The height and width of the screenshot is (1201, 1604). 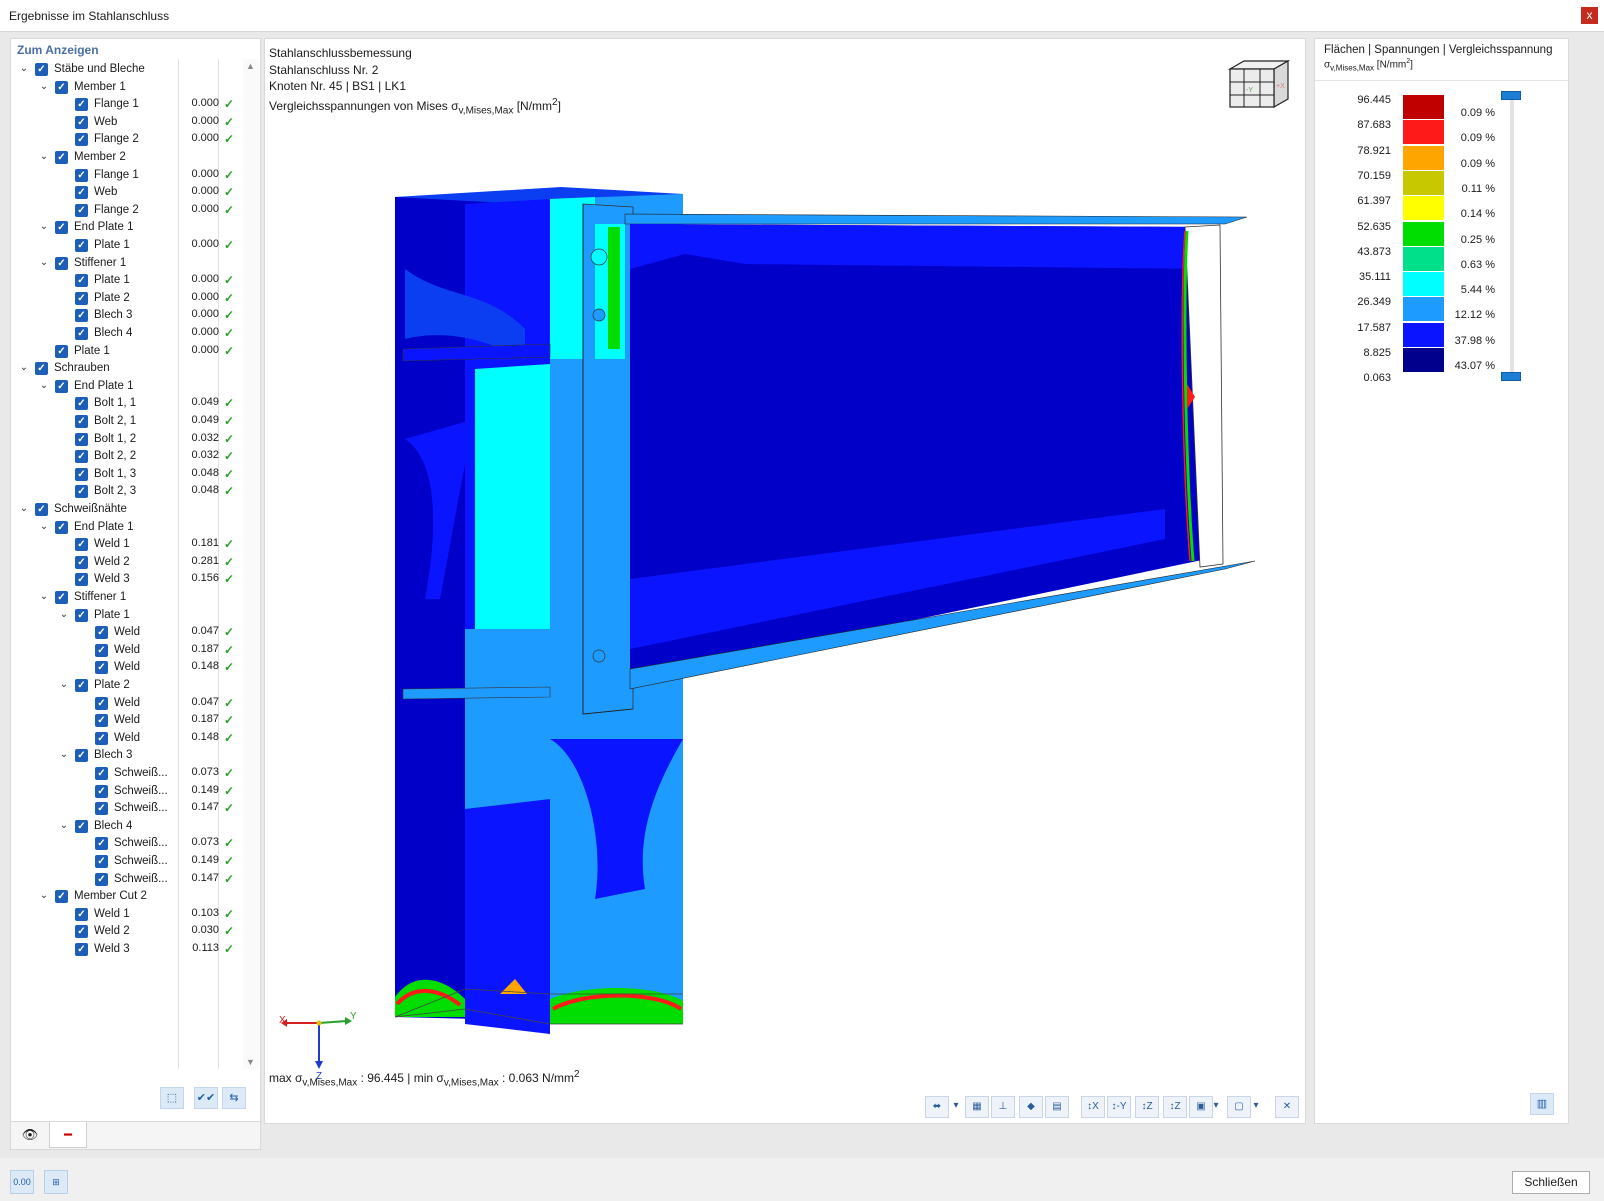 What do you see at coordinates (127, 440) in the screenshot?
I see `tree-row: ✓ Bolt 1, 2 0.032 ✓` at bounding box center [127, 440].